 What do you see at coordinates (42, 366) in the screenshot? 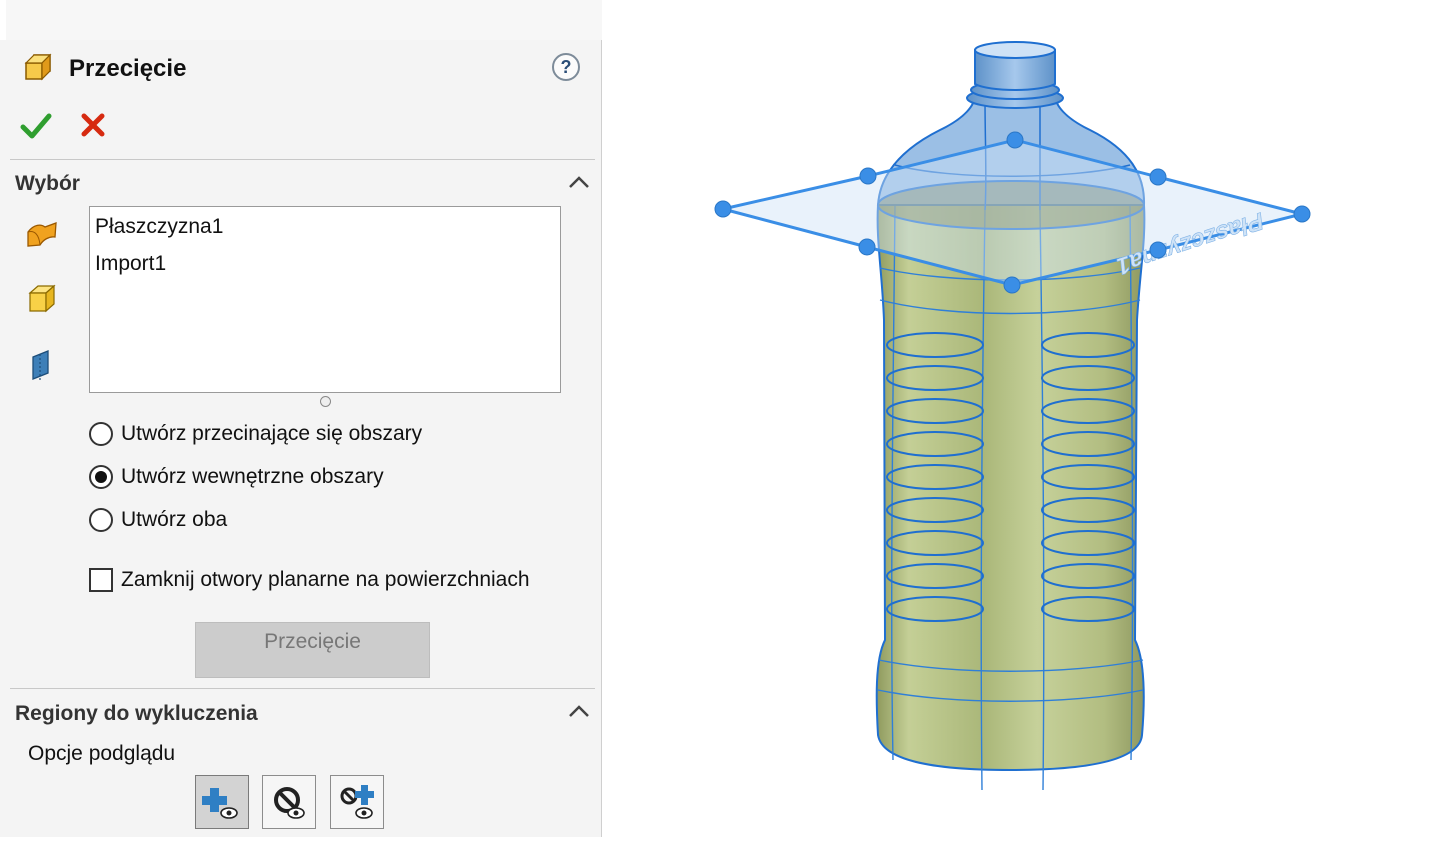
I see `plane-icon` at bounding box center [42, 366].